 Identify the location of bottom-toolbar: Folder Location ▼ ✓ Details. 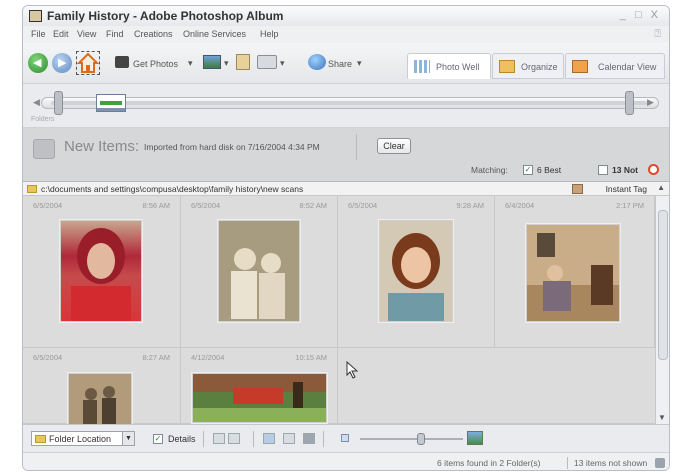
(346, 438).